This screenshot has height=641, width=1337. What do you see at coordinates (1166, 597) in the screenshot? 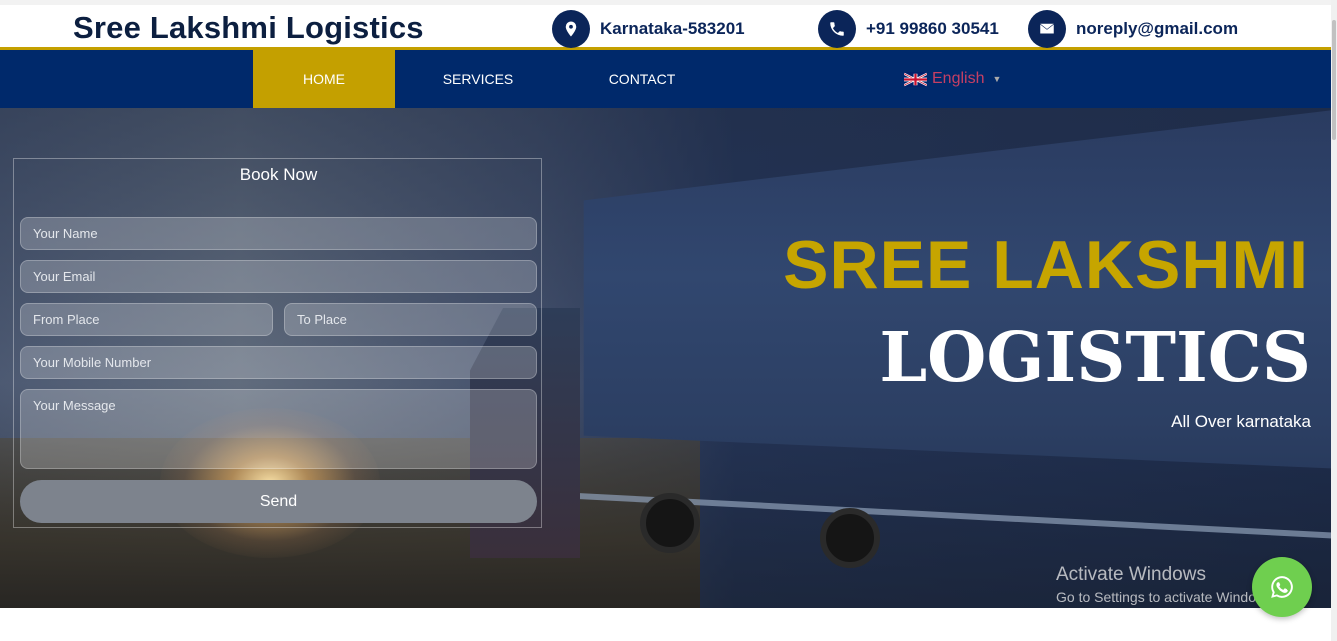
I see `activate-subtitle: Go to Settings to activate Windows.` at bounding box center [1166, 597].